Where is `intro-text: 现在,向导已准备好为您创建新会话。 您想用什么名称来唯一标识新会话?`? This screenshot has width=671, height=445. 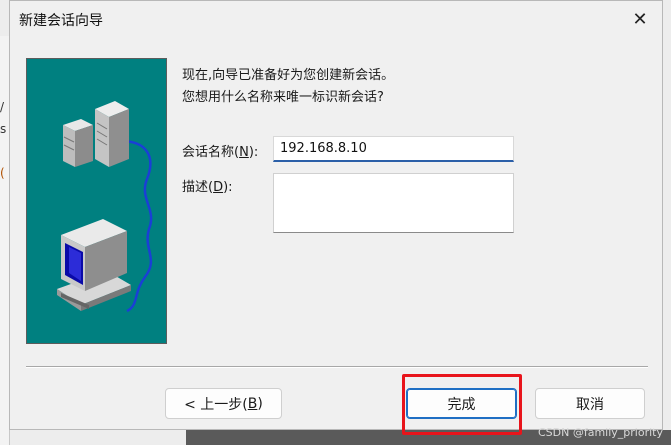
intro-text: 现在,向导已准备好为您创建新会话。 您想用什么名称来唯一标识新会话? is located at coordinates (288, 87).